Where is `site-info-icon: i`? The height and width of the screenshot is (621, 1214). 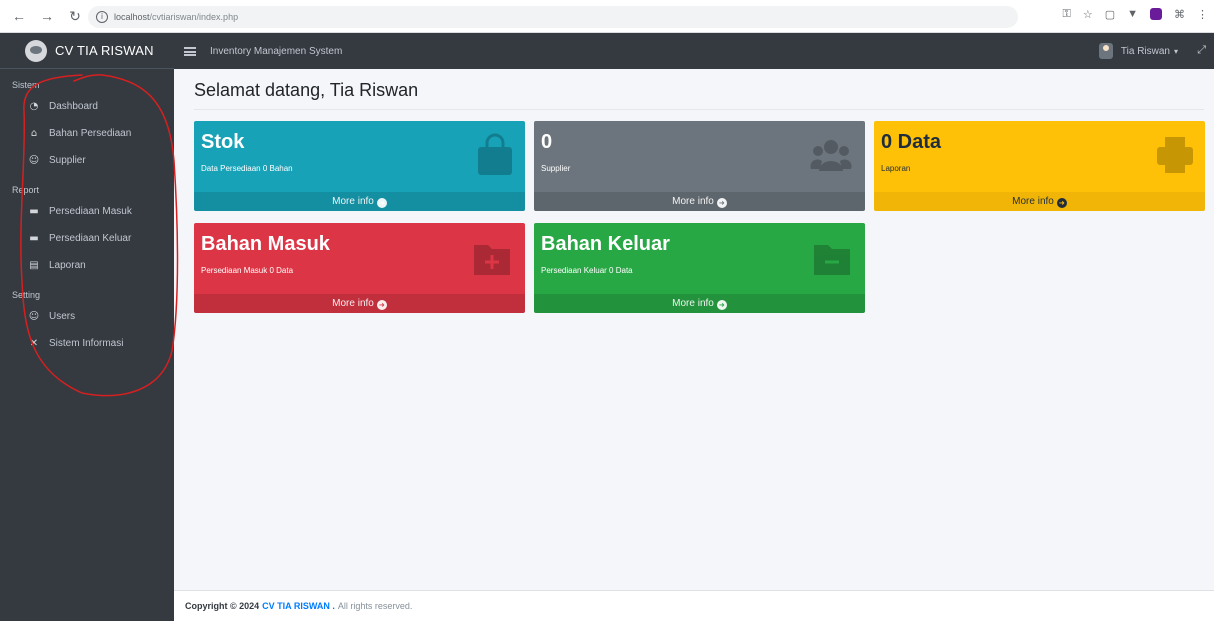
site-info-icon: i is located at coordinates (102, 17).